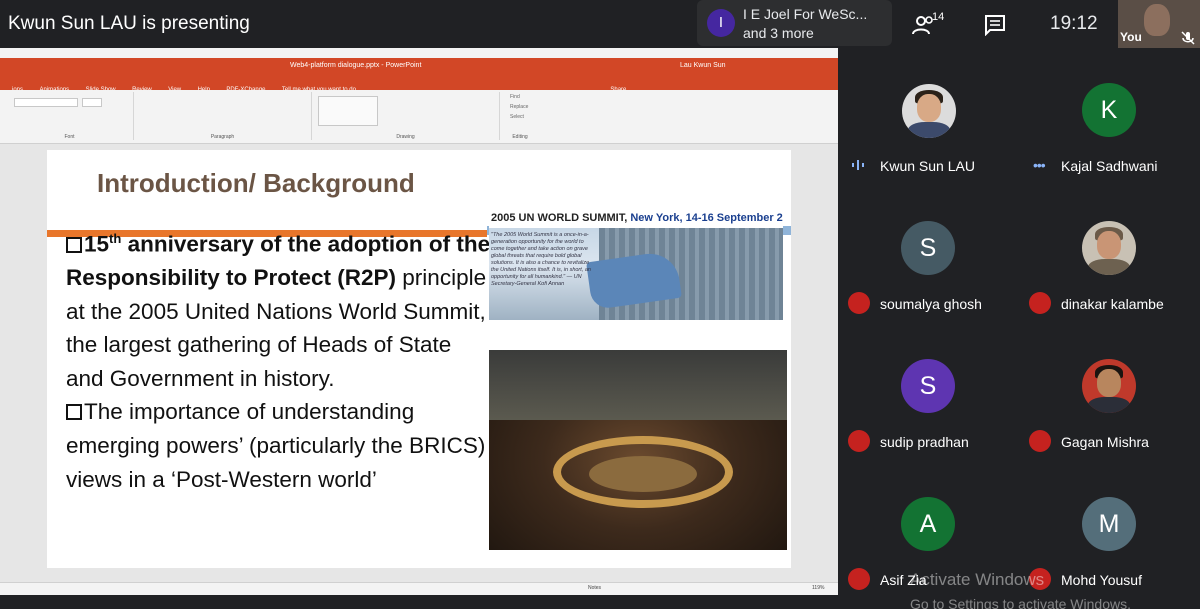 Image resolution: width=1200 pixels, height=609 pixels. Describe the element at coordinates (924, 442) in the screenshot. I see `participant-name: sudip pradhan` at that location.